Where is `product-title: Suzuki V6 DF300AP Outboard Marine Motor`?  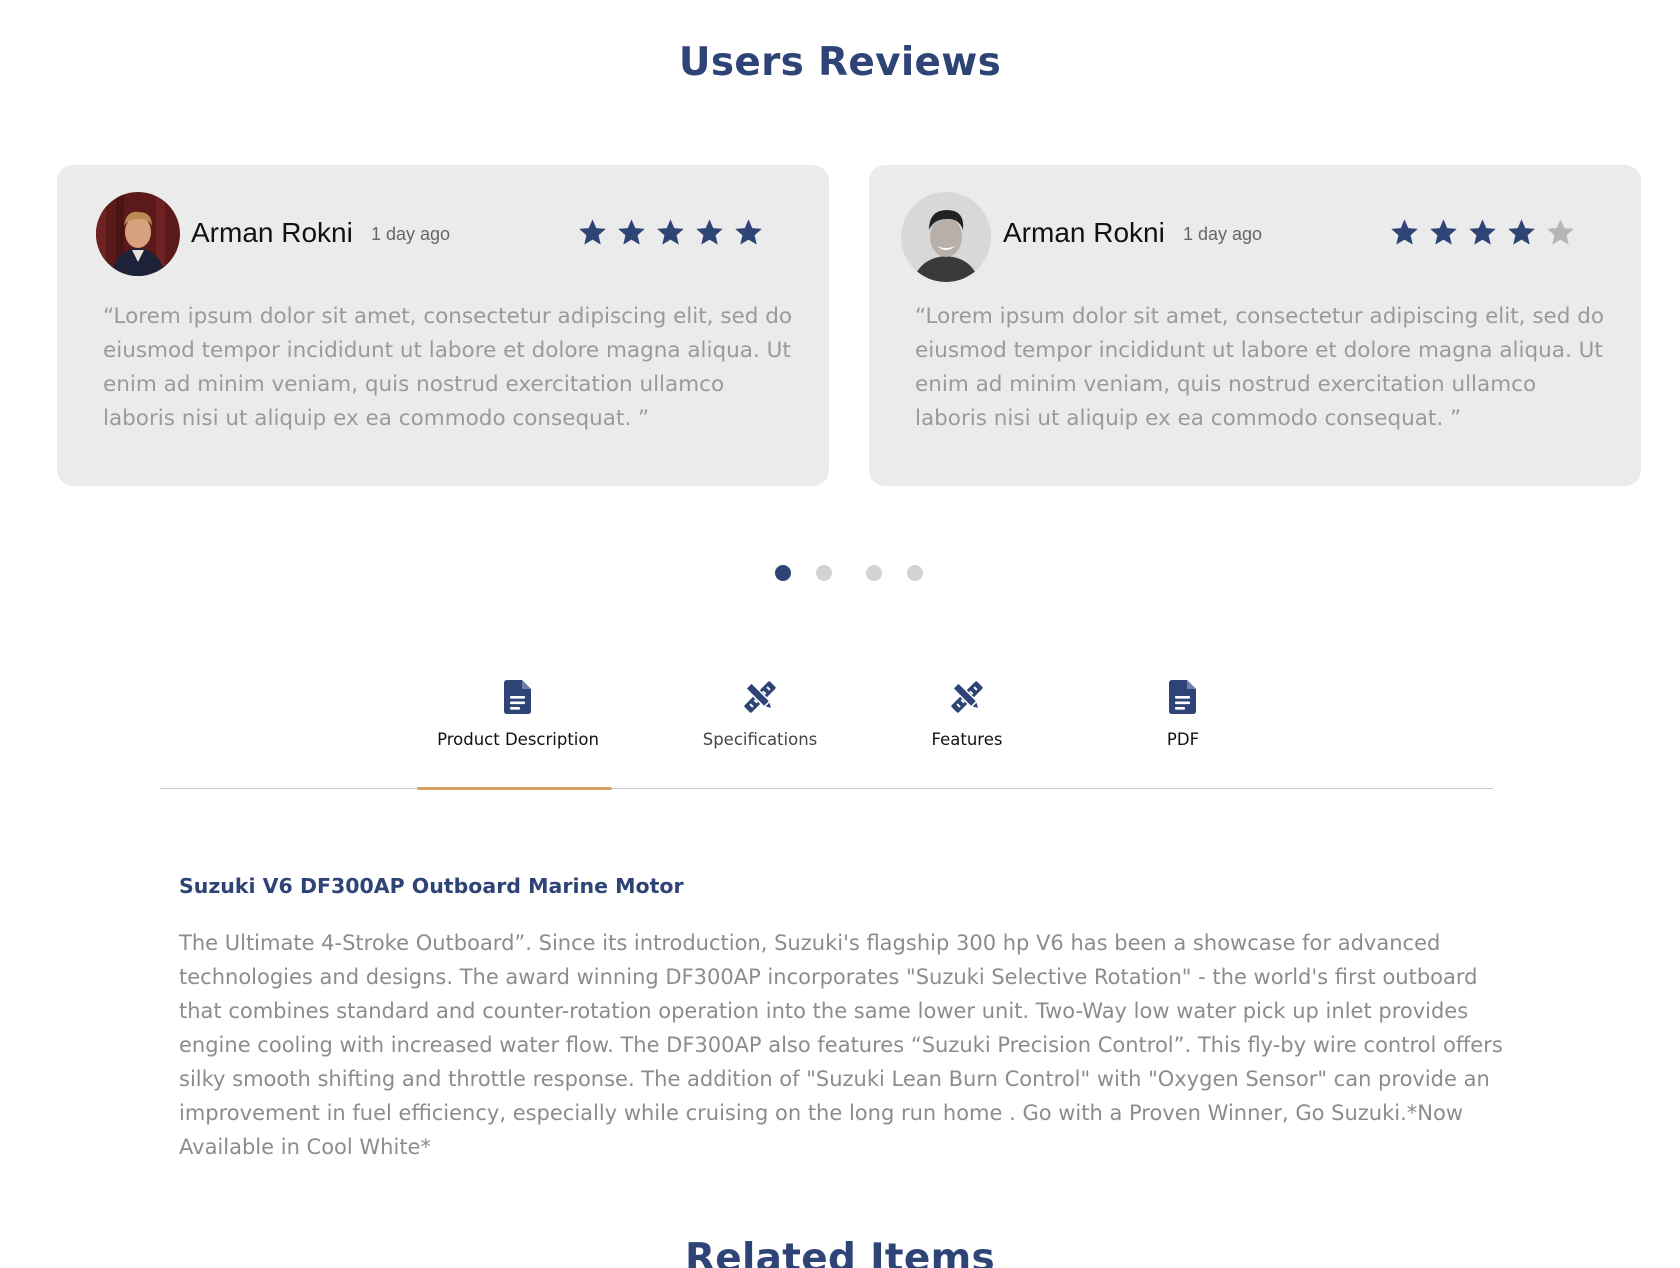 product-title: Suzuki V6 DF300AP Outboard Marine Motor is located at coordinates (431, 886).